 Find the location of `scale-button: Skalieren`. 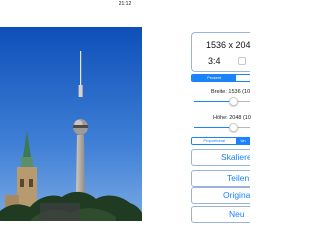

scale-button: Skalieren is located at coordinates (220, 157).